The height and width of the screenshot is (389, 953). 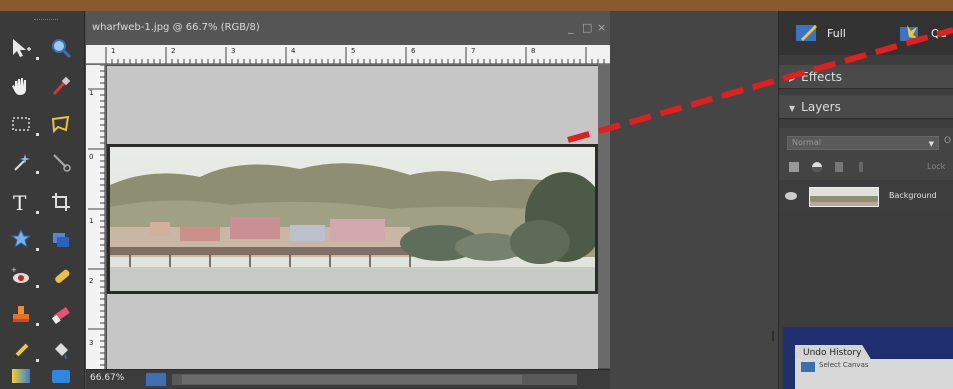 What do you see at coordinates (839, 167) in the screenshot?
I see `trash-icon` at bounding box center [839, 167].